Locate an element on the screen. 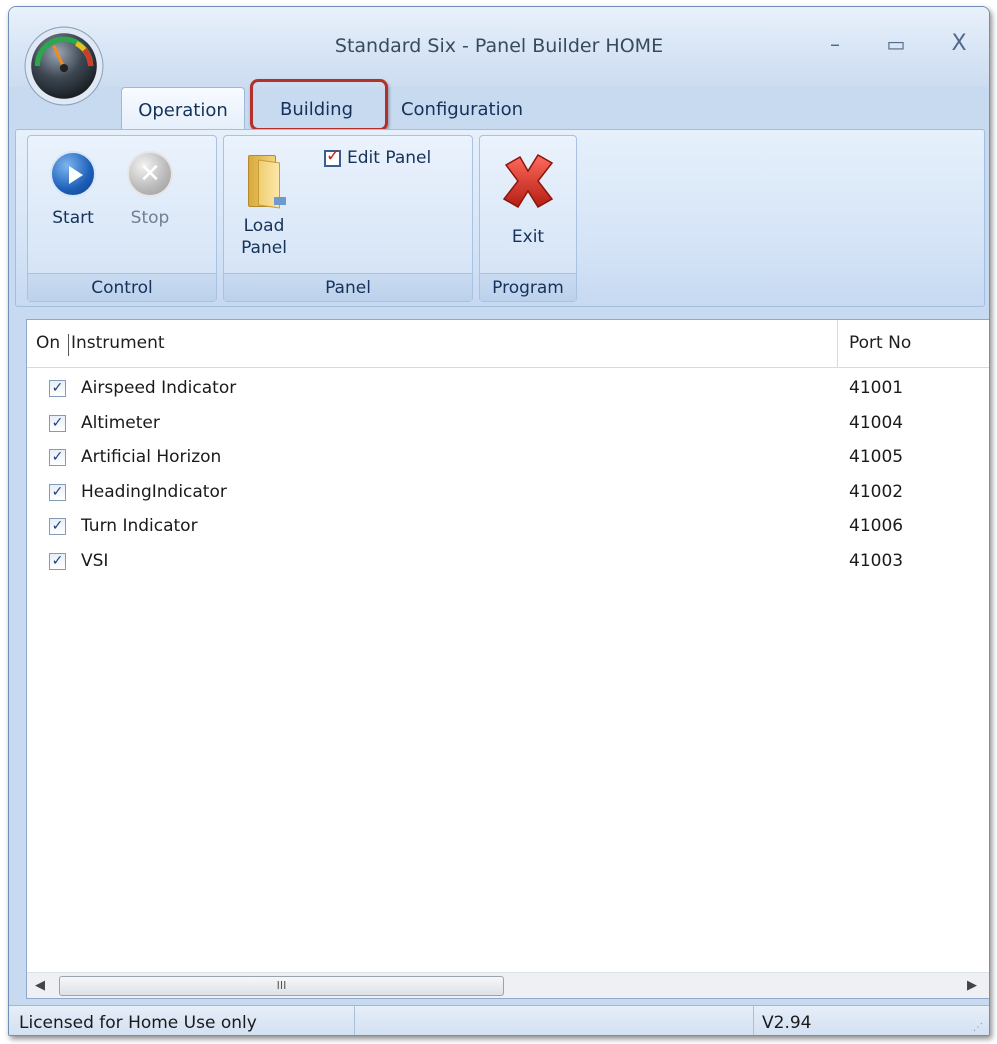  stop-button: ✕ Stop is located at coordinates (150, 190).